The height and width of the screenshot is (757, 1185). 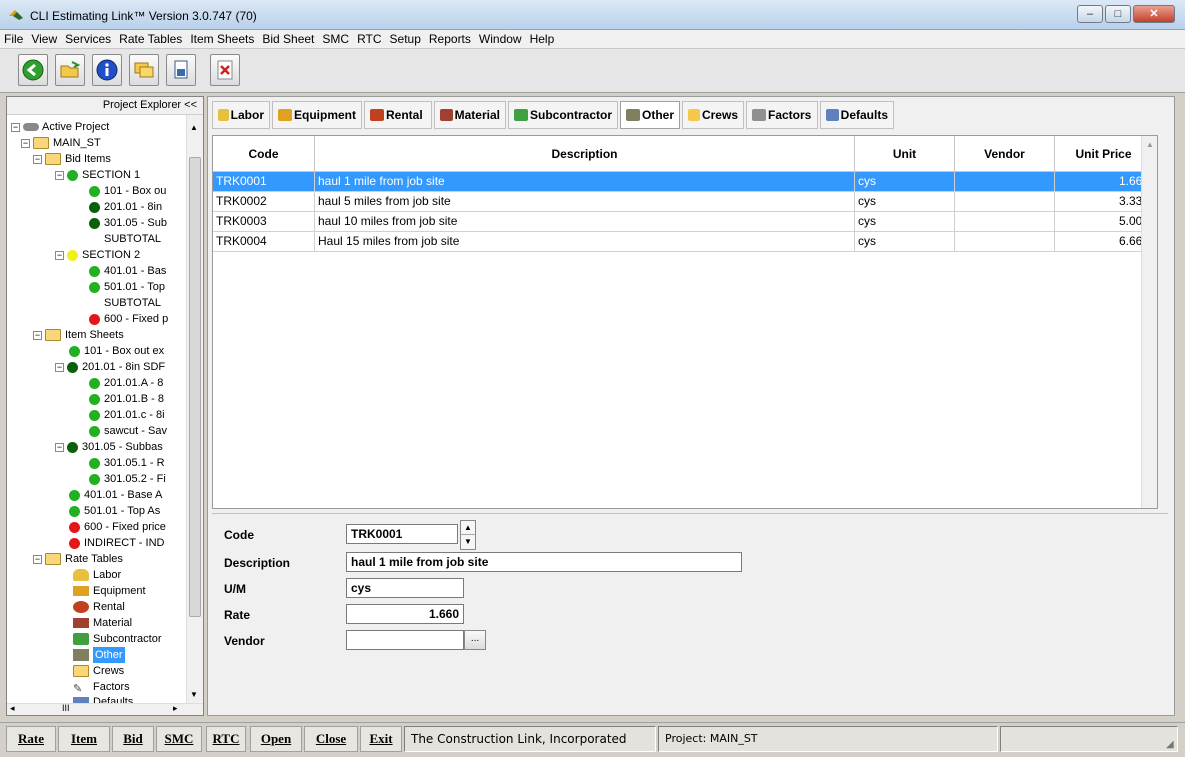 I want to click on tree-item-active-project: − Active Project, so click(x=60, y=127).